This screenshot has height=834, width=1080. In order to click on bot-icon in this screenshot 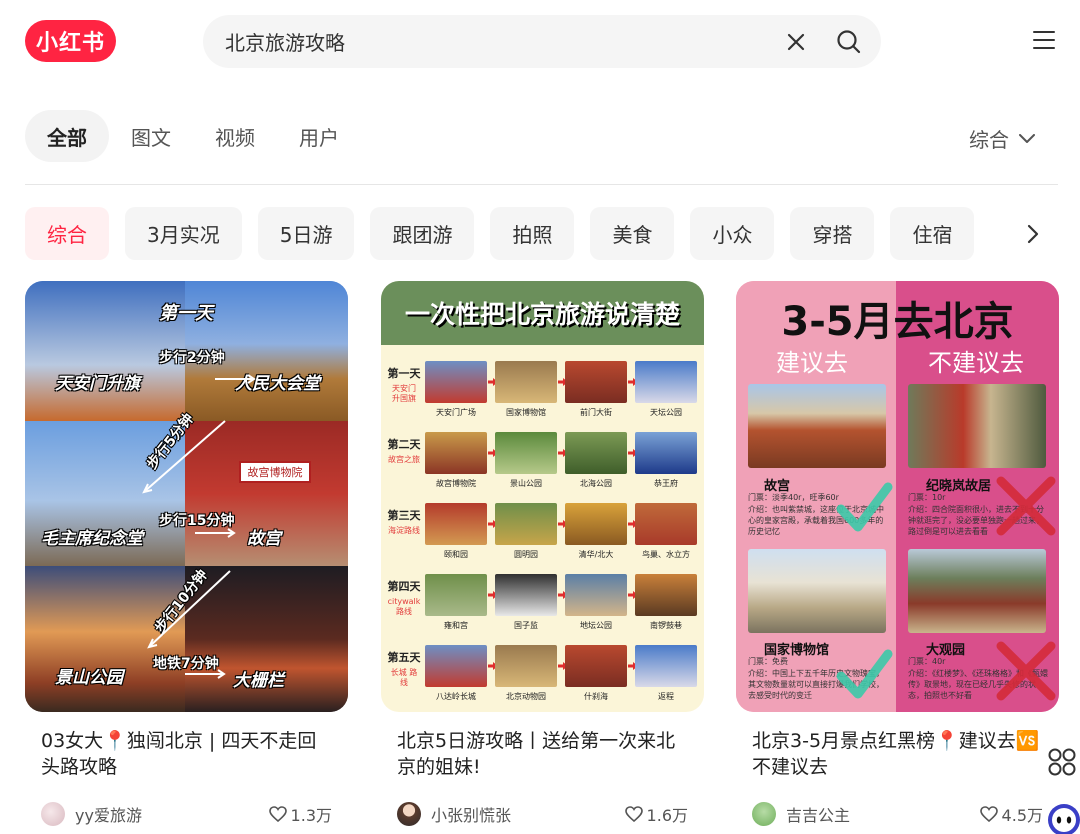, I will do `click(1063, 818)`.